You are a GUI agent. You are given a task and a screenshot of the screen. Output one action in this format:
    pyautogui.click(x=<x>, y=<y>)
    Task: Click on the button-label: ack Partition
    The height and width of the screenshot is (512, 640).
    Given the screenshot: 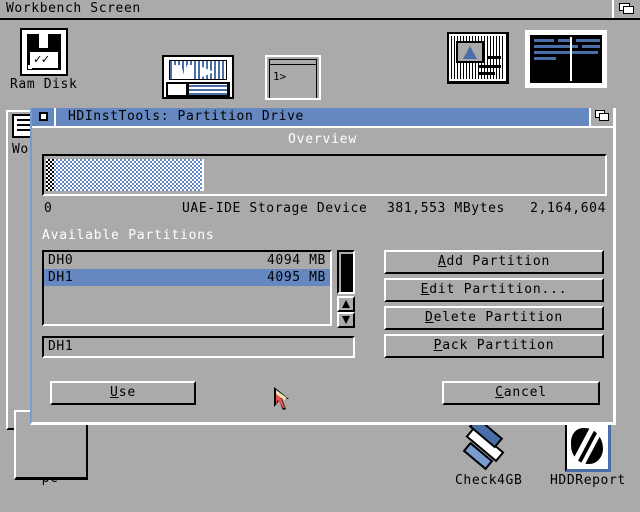 What is the action you would take?
    pyautogui.click(x=498, y=345)
    